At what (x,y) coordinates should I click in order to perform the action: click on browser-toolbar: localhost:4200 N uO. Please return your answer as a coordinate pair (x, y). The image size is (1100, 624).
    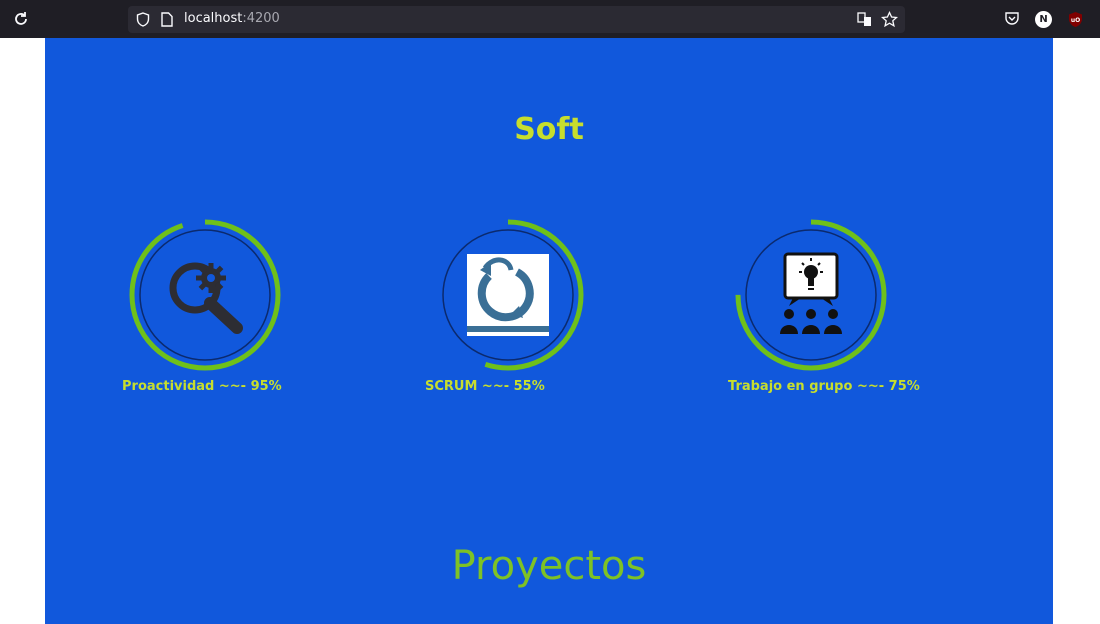
    Looking at the image, I should click on (550, 19).